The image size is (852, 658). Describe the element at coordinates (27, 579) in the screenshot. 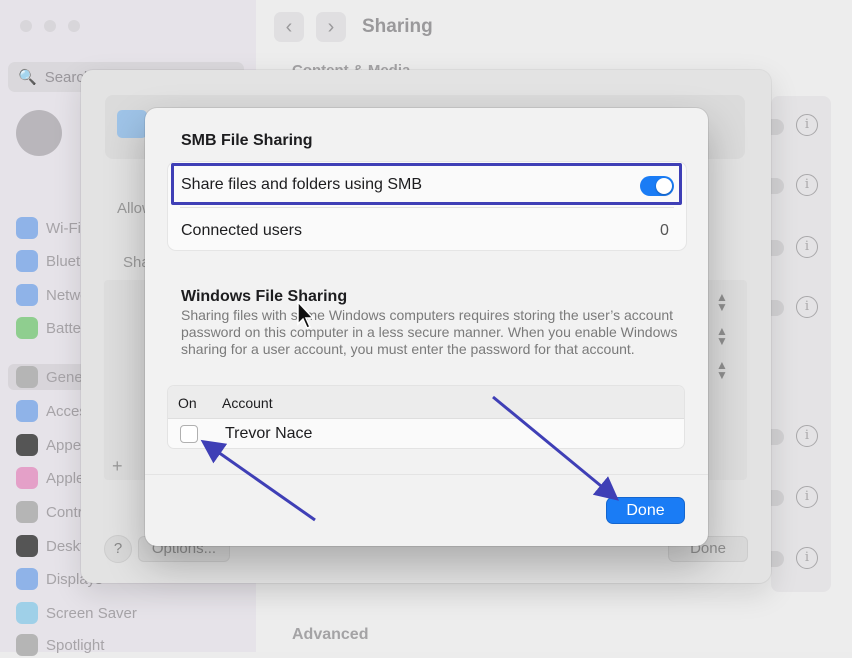

I see `display-icon` at that location.